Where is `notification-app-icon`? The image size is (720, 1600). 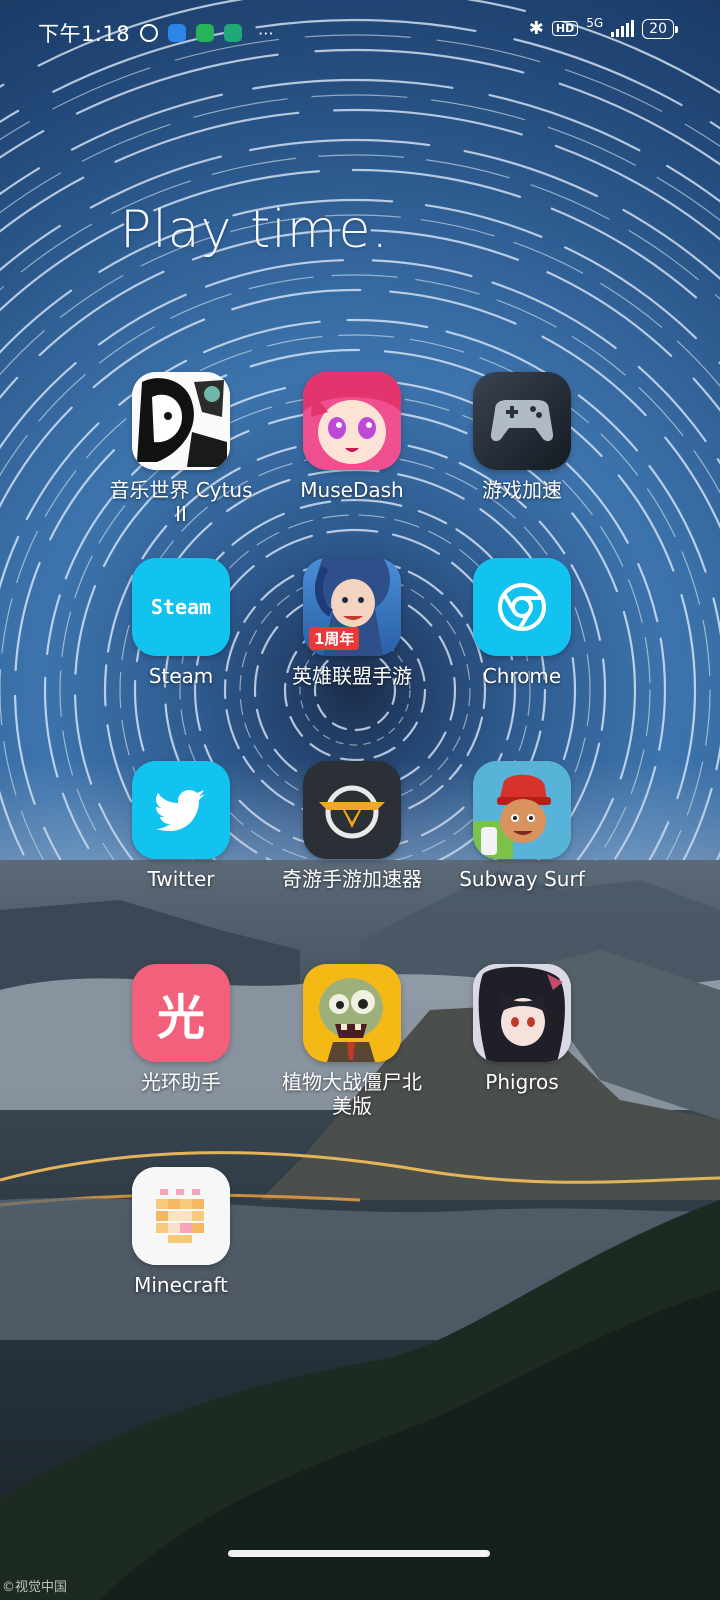 notification-app-icon is located at coordinates (177, 33).